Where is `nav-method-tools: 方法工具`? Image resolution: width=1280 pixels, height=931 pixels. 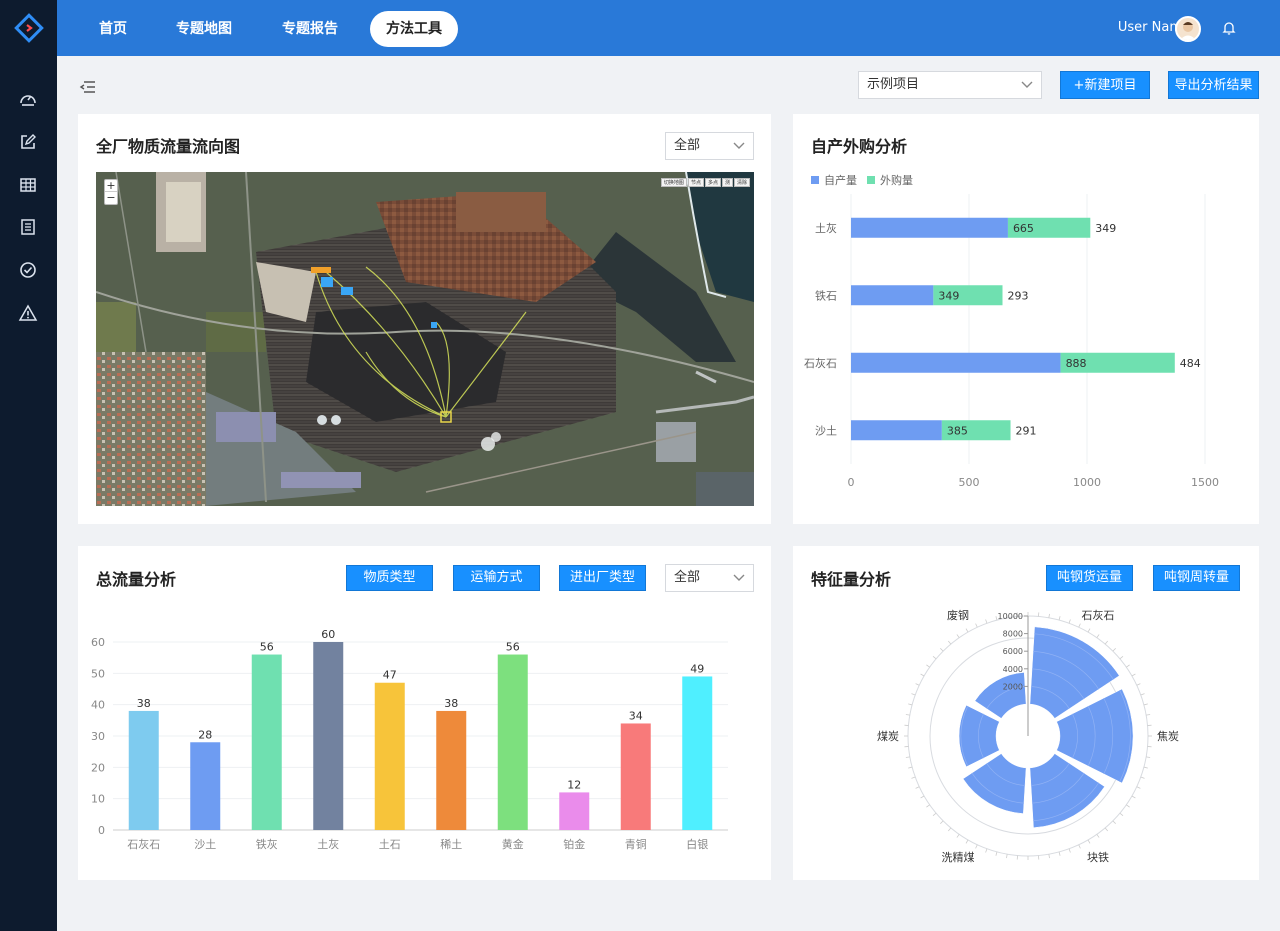
nav-method-tools: 方法工具 is located at coordinates (414, 29).